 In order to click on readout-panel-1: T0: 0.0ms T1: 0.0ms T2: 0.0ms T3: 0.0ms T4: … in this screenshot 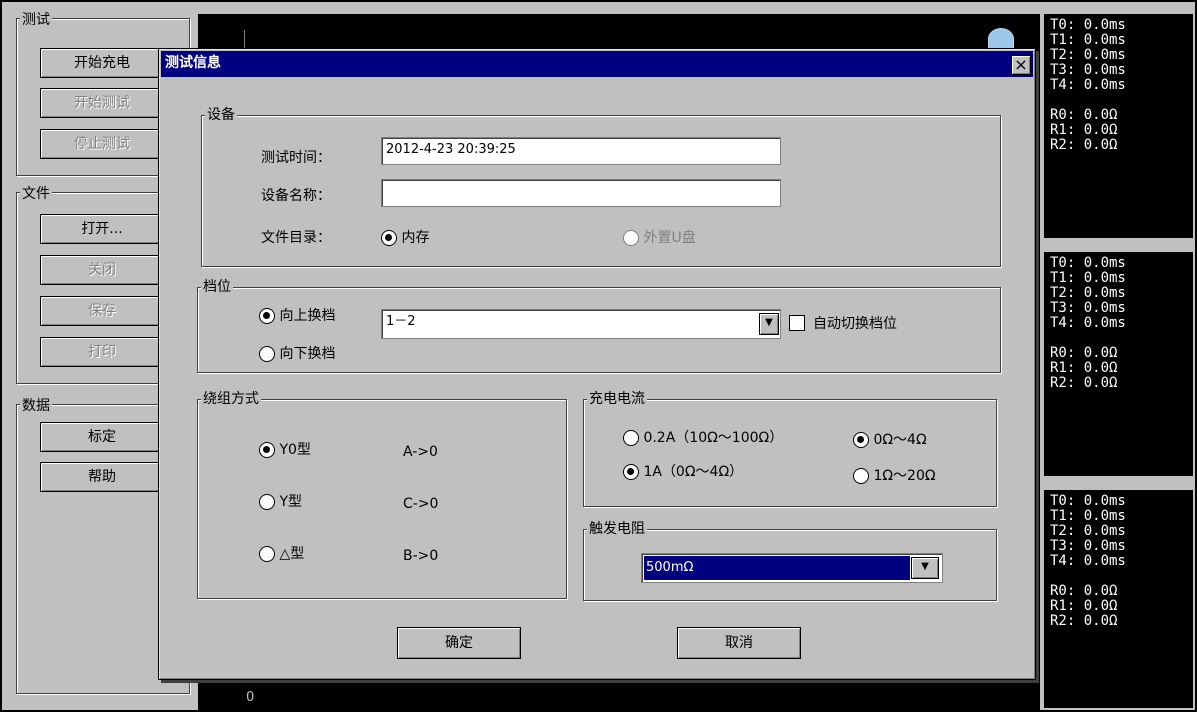, I will do `click(1118, 126)`.